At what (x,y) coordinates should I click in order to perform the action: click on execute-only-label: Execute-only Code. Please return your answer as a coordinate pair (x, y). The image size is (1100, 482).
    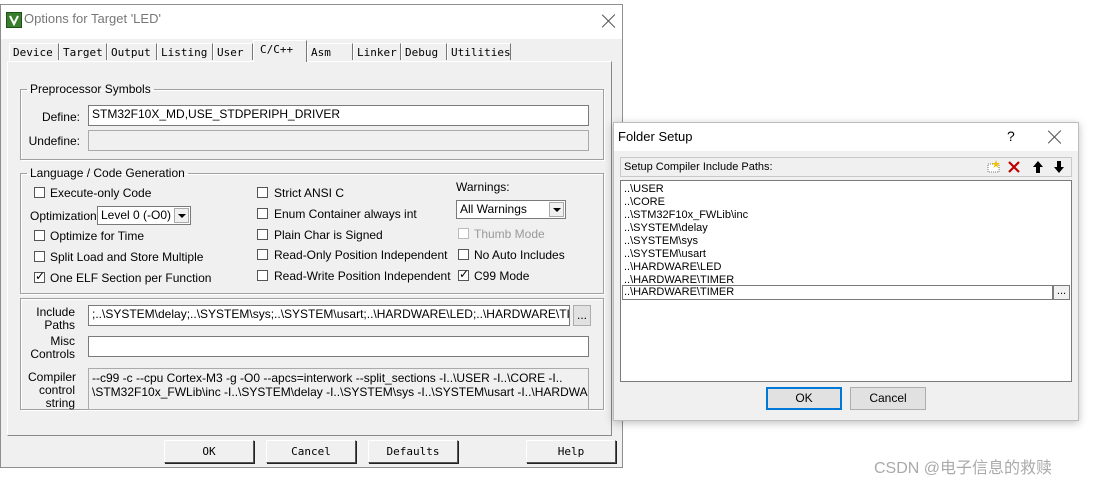
    Looking at the image, I should click on (101, 193).